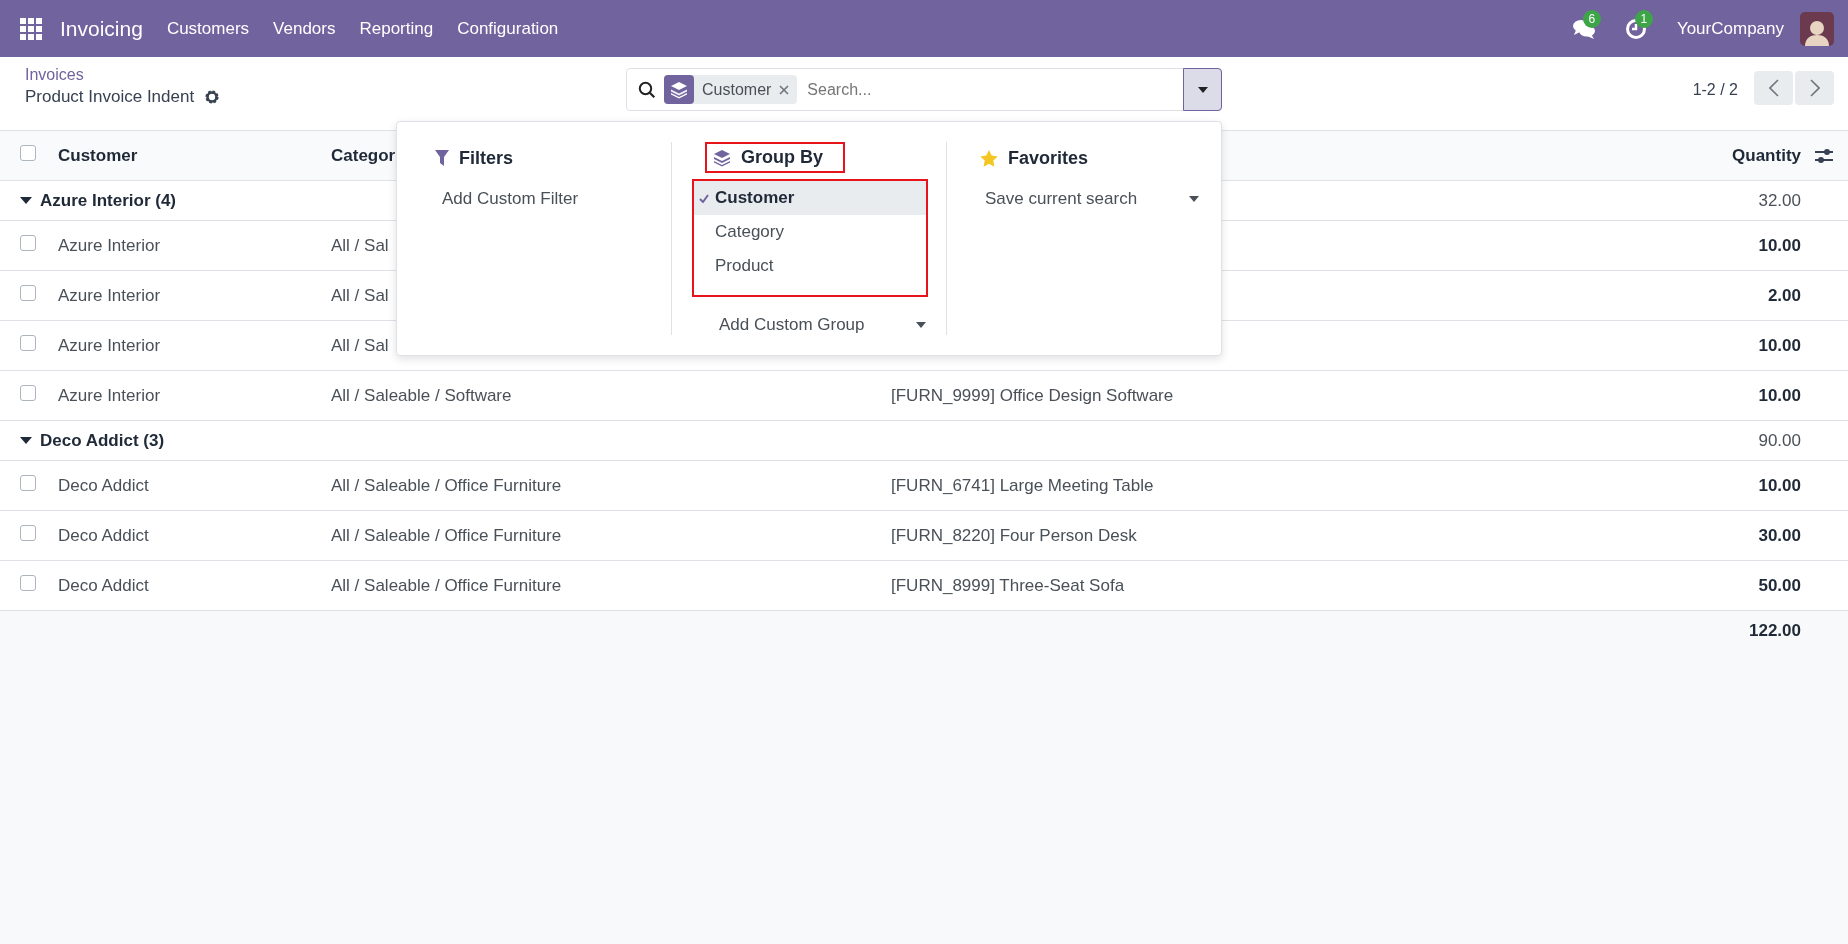 The image size is (1848, 944). Describe the element at coordinates (212, 97) in the screenshot. I see `gear-icon` at that location.